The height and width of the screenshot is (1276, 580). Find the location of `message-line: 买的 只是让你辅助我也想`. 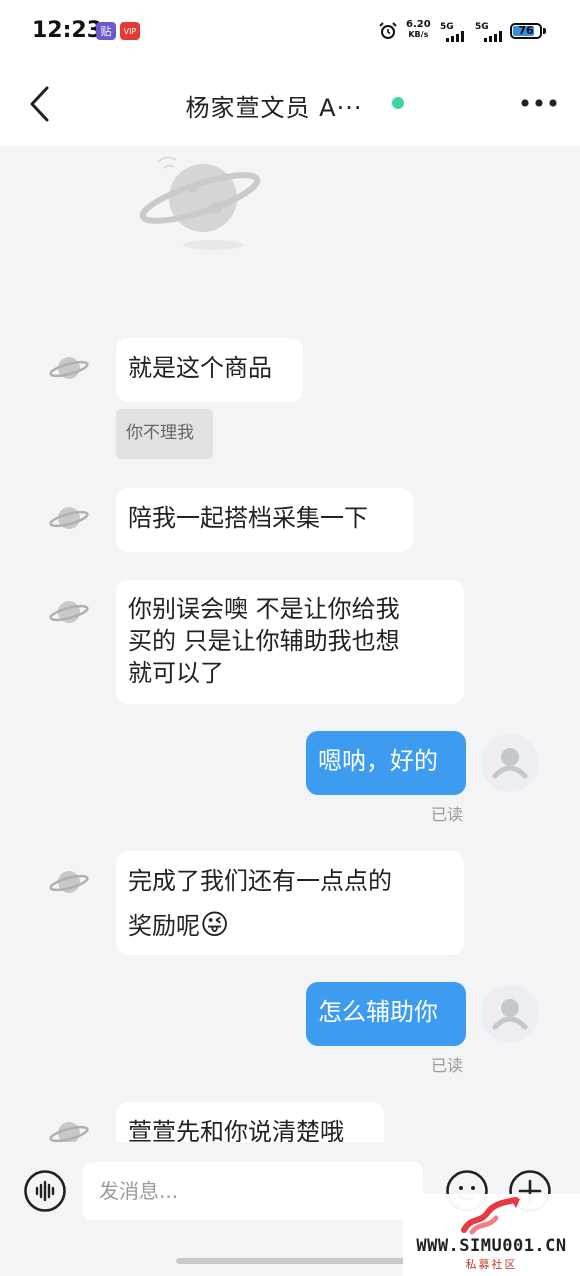

message-line: 买的 只是让你辅助我也想 is located at coordinates (264, 641).